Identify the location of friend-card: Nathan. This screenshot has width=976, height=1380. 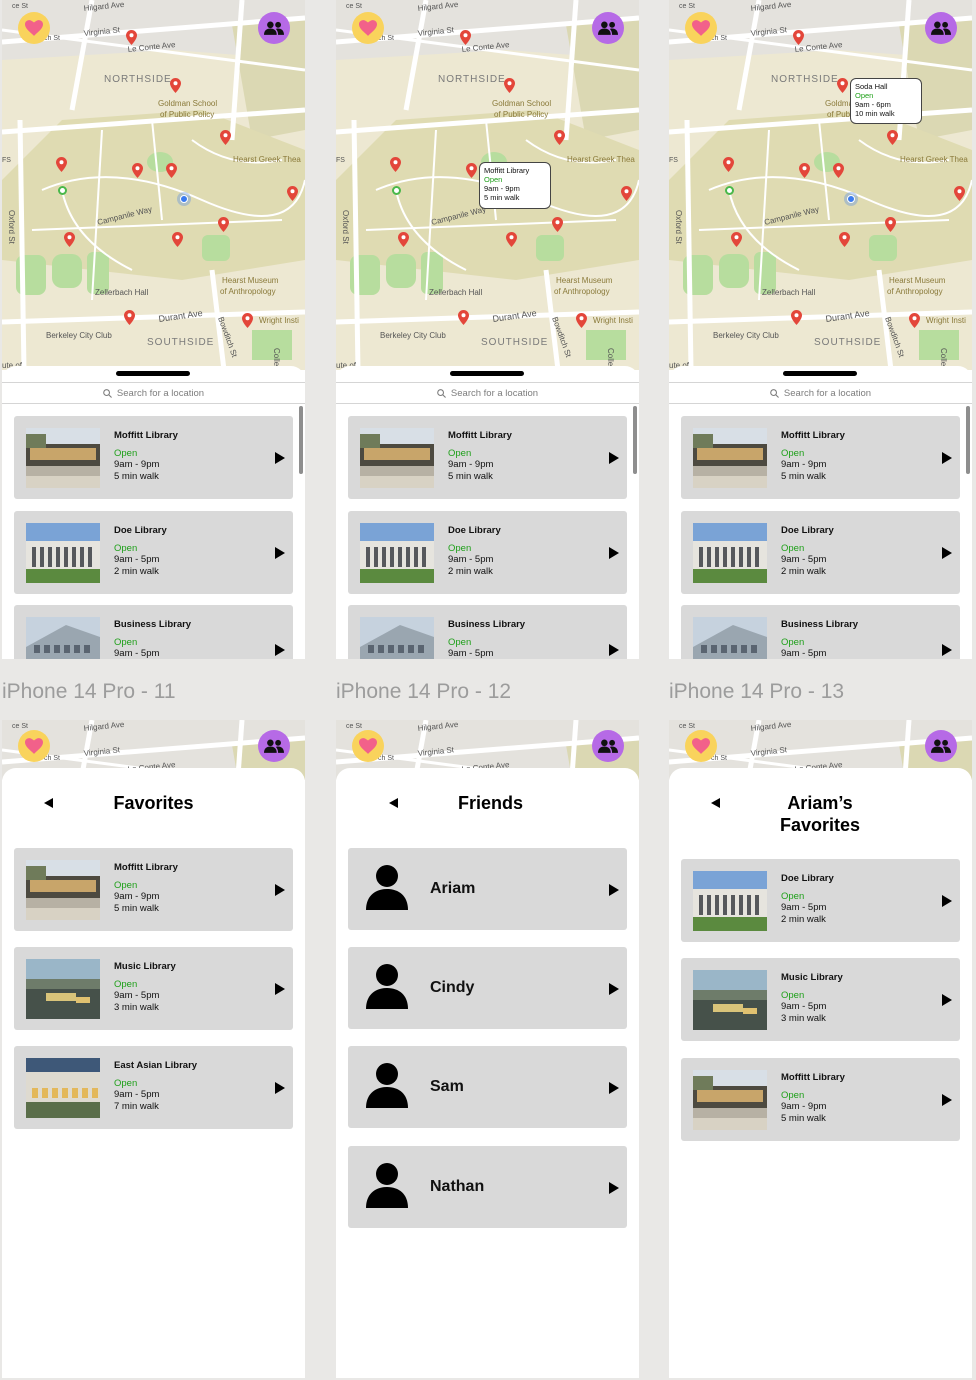
(487, 1187).